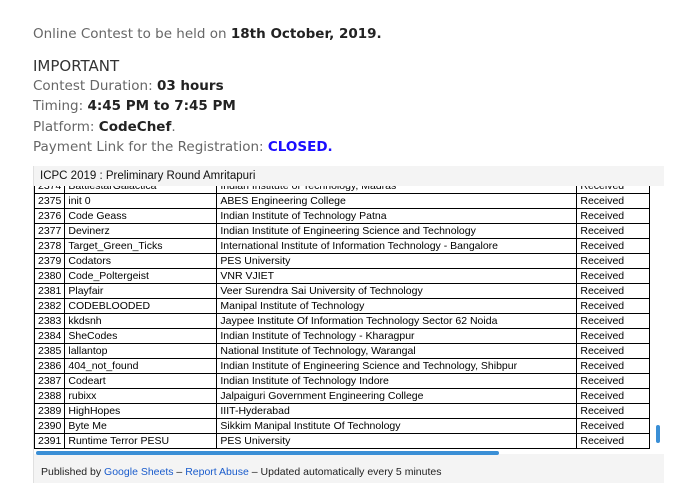 Image resolution: width=690 pixels, height=483 pixels. Describe the element at coordinates (50, 190) in the screenshot. I see `row-number-cell: 2374` at that location.